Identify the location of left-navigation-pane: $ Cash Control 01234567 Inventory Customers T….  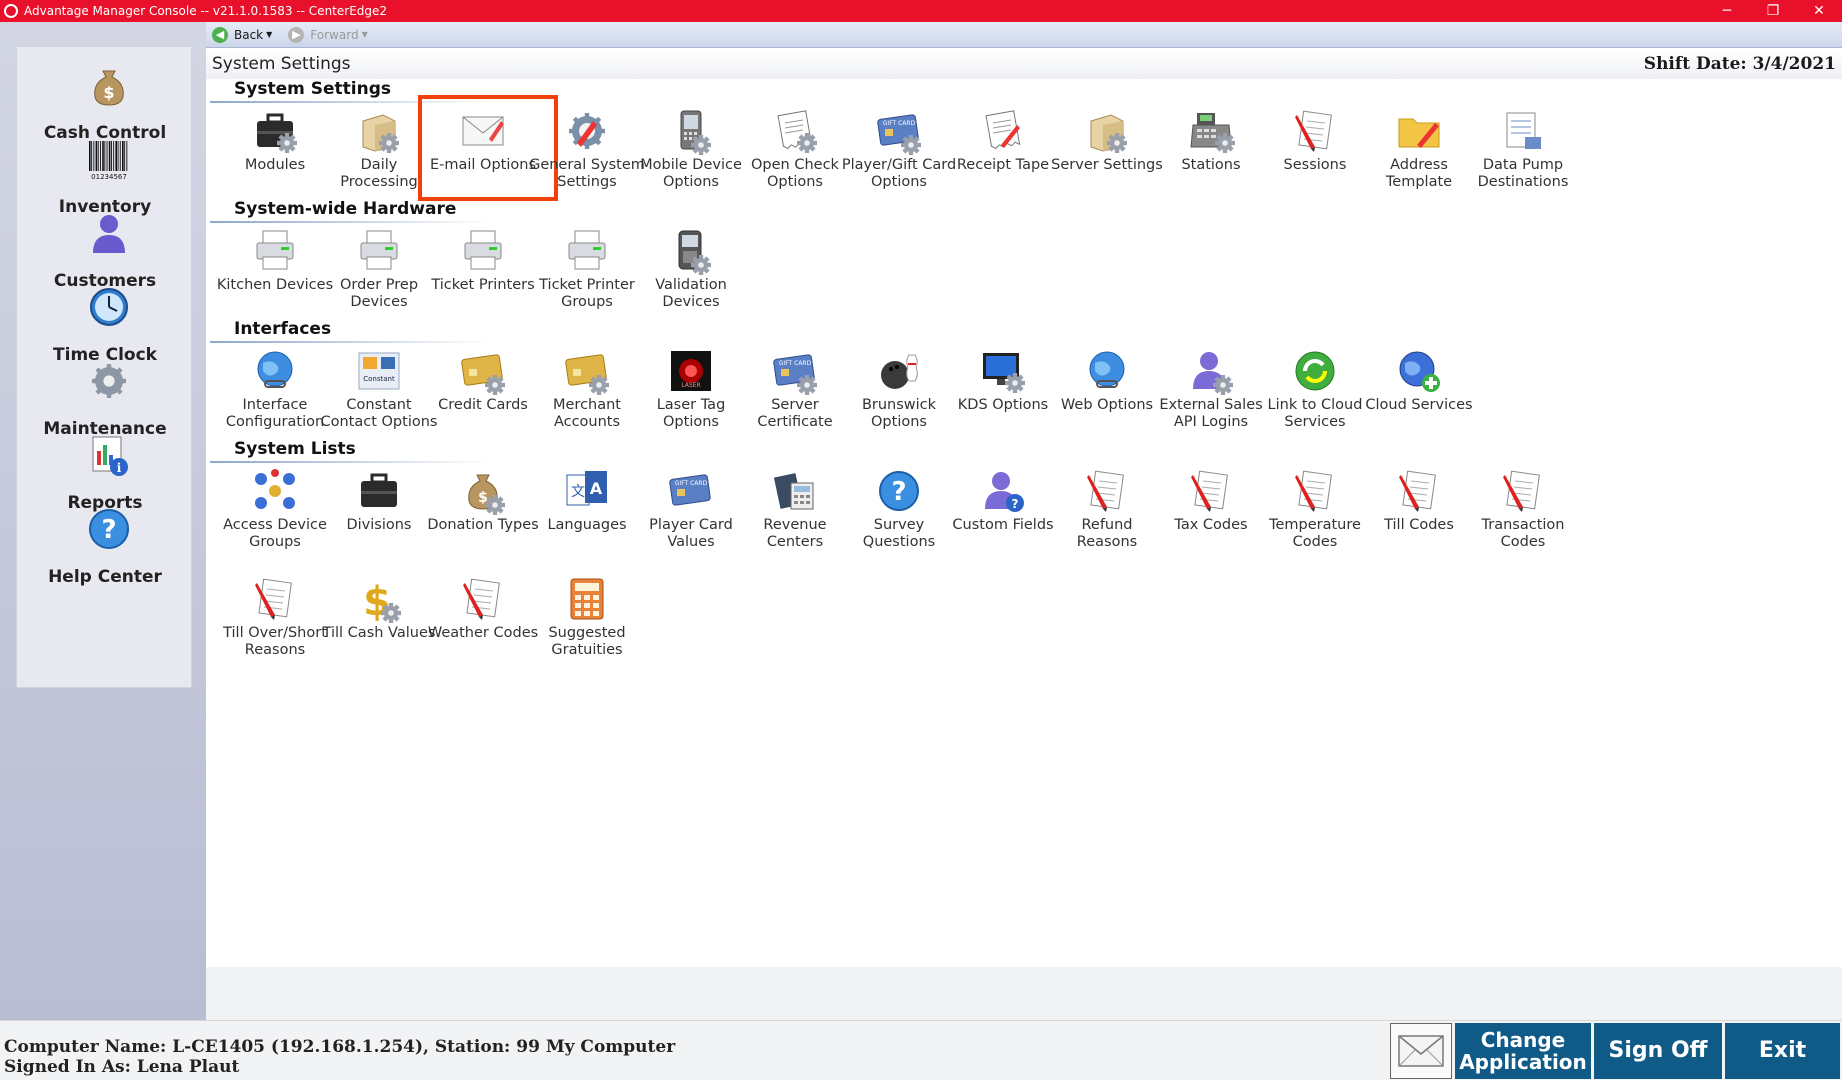
(103, 521).